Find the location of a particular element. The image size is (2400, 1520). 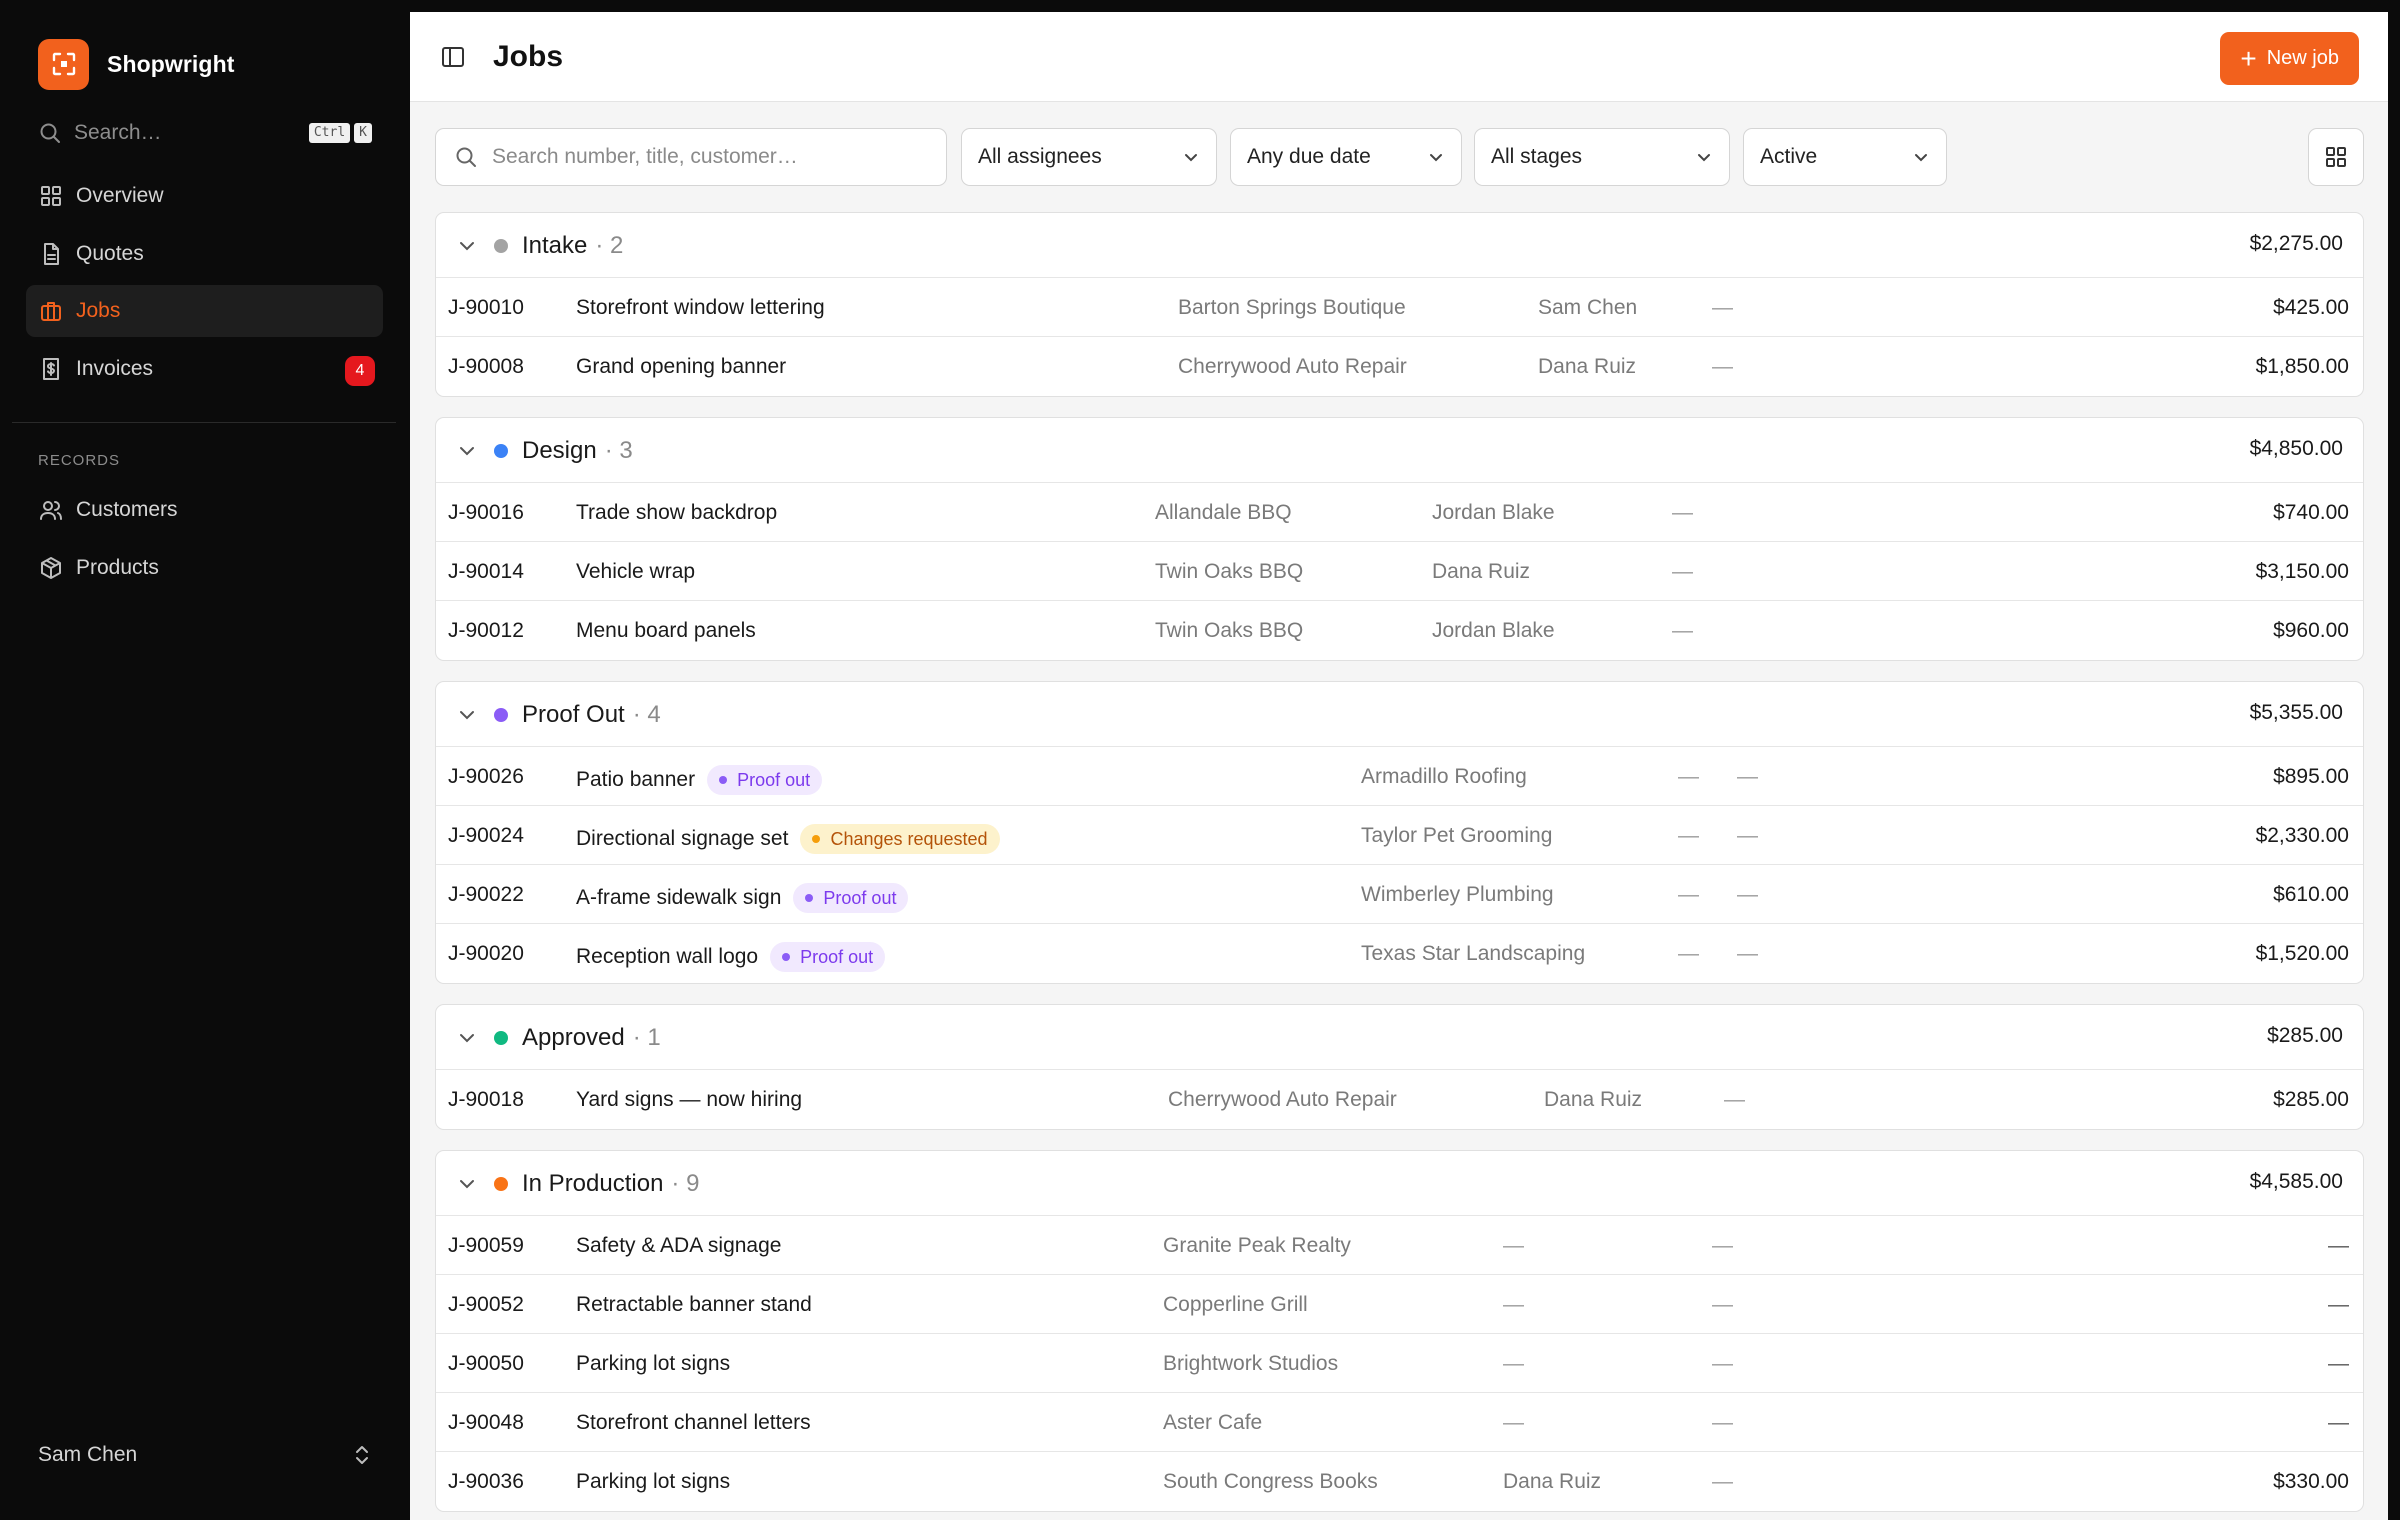

job-number: J-90050 is located at coordinates (486, 1364).